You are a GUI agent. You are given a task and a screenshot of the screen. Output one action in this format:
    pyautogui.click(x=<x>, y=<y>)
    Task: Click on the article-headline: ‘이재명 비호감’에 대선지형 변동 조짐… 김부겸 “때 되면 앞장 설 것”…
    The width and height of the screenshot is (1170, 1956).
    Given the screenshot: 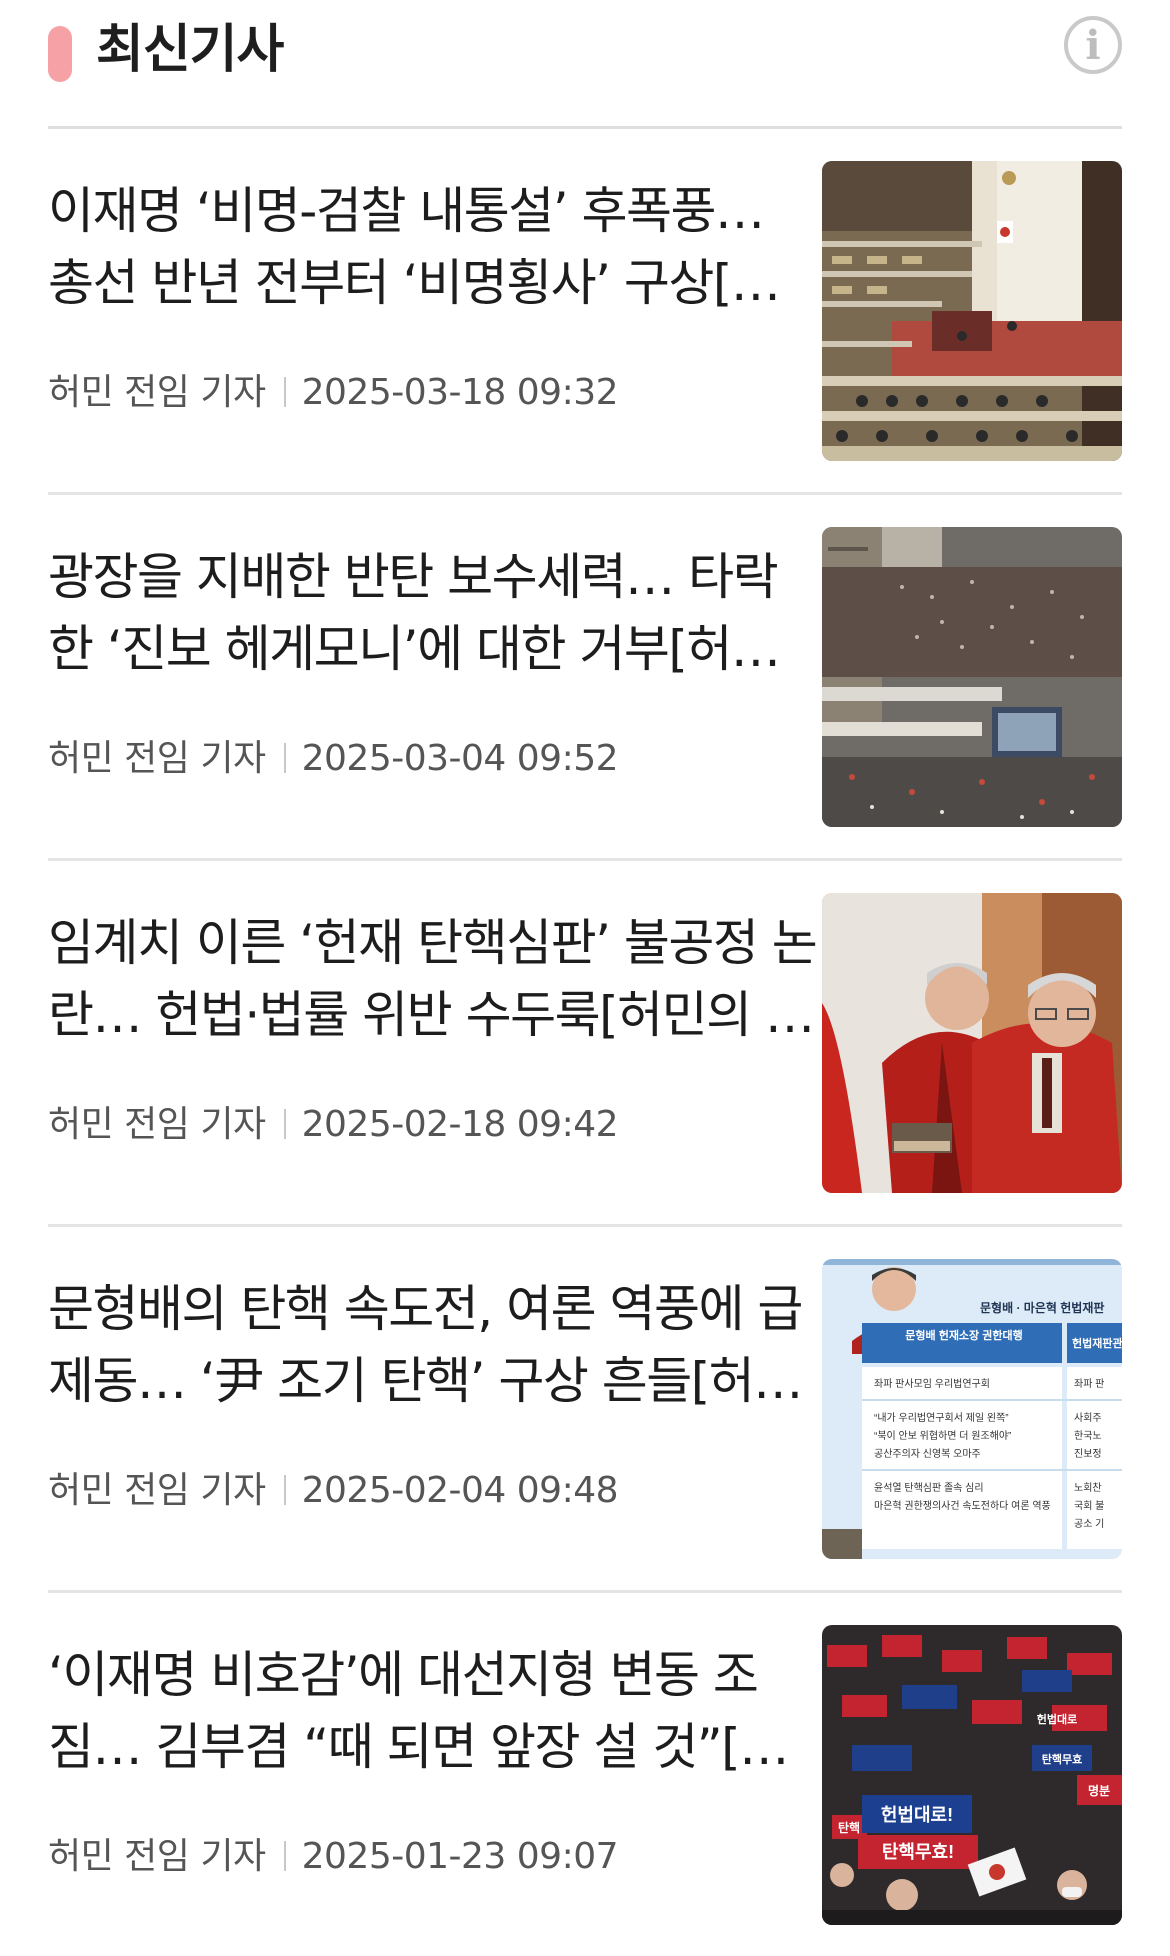 What is the action you would take?
    pyautogui.click(x=433, y=1711)
    